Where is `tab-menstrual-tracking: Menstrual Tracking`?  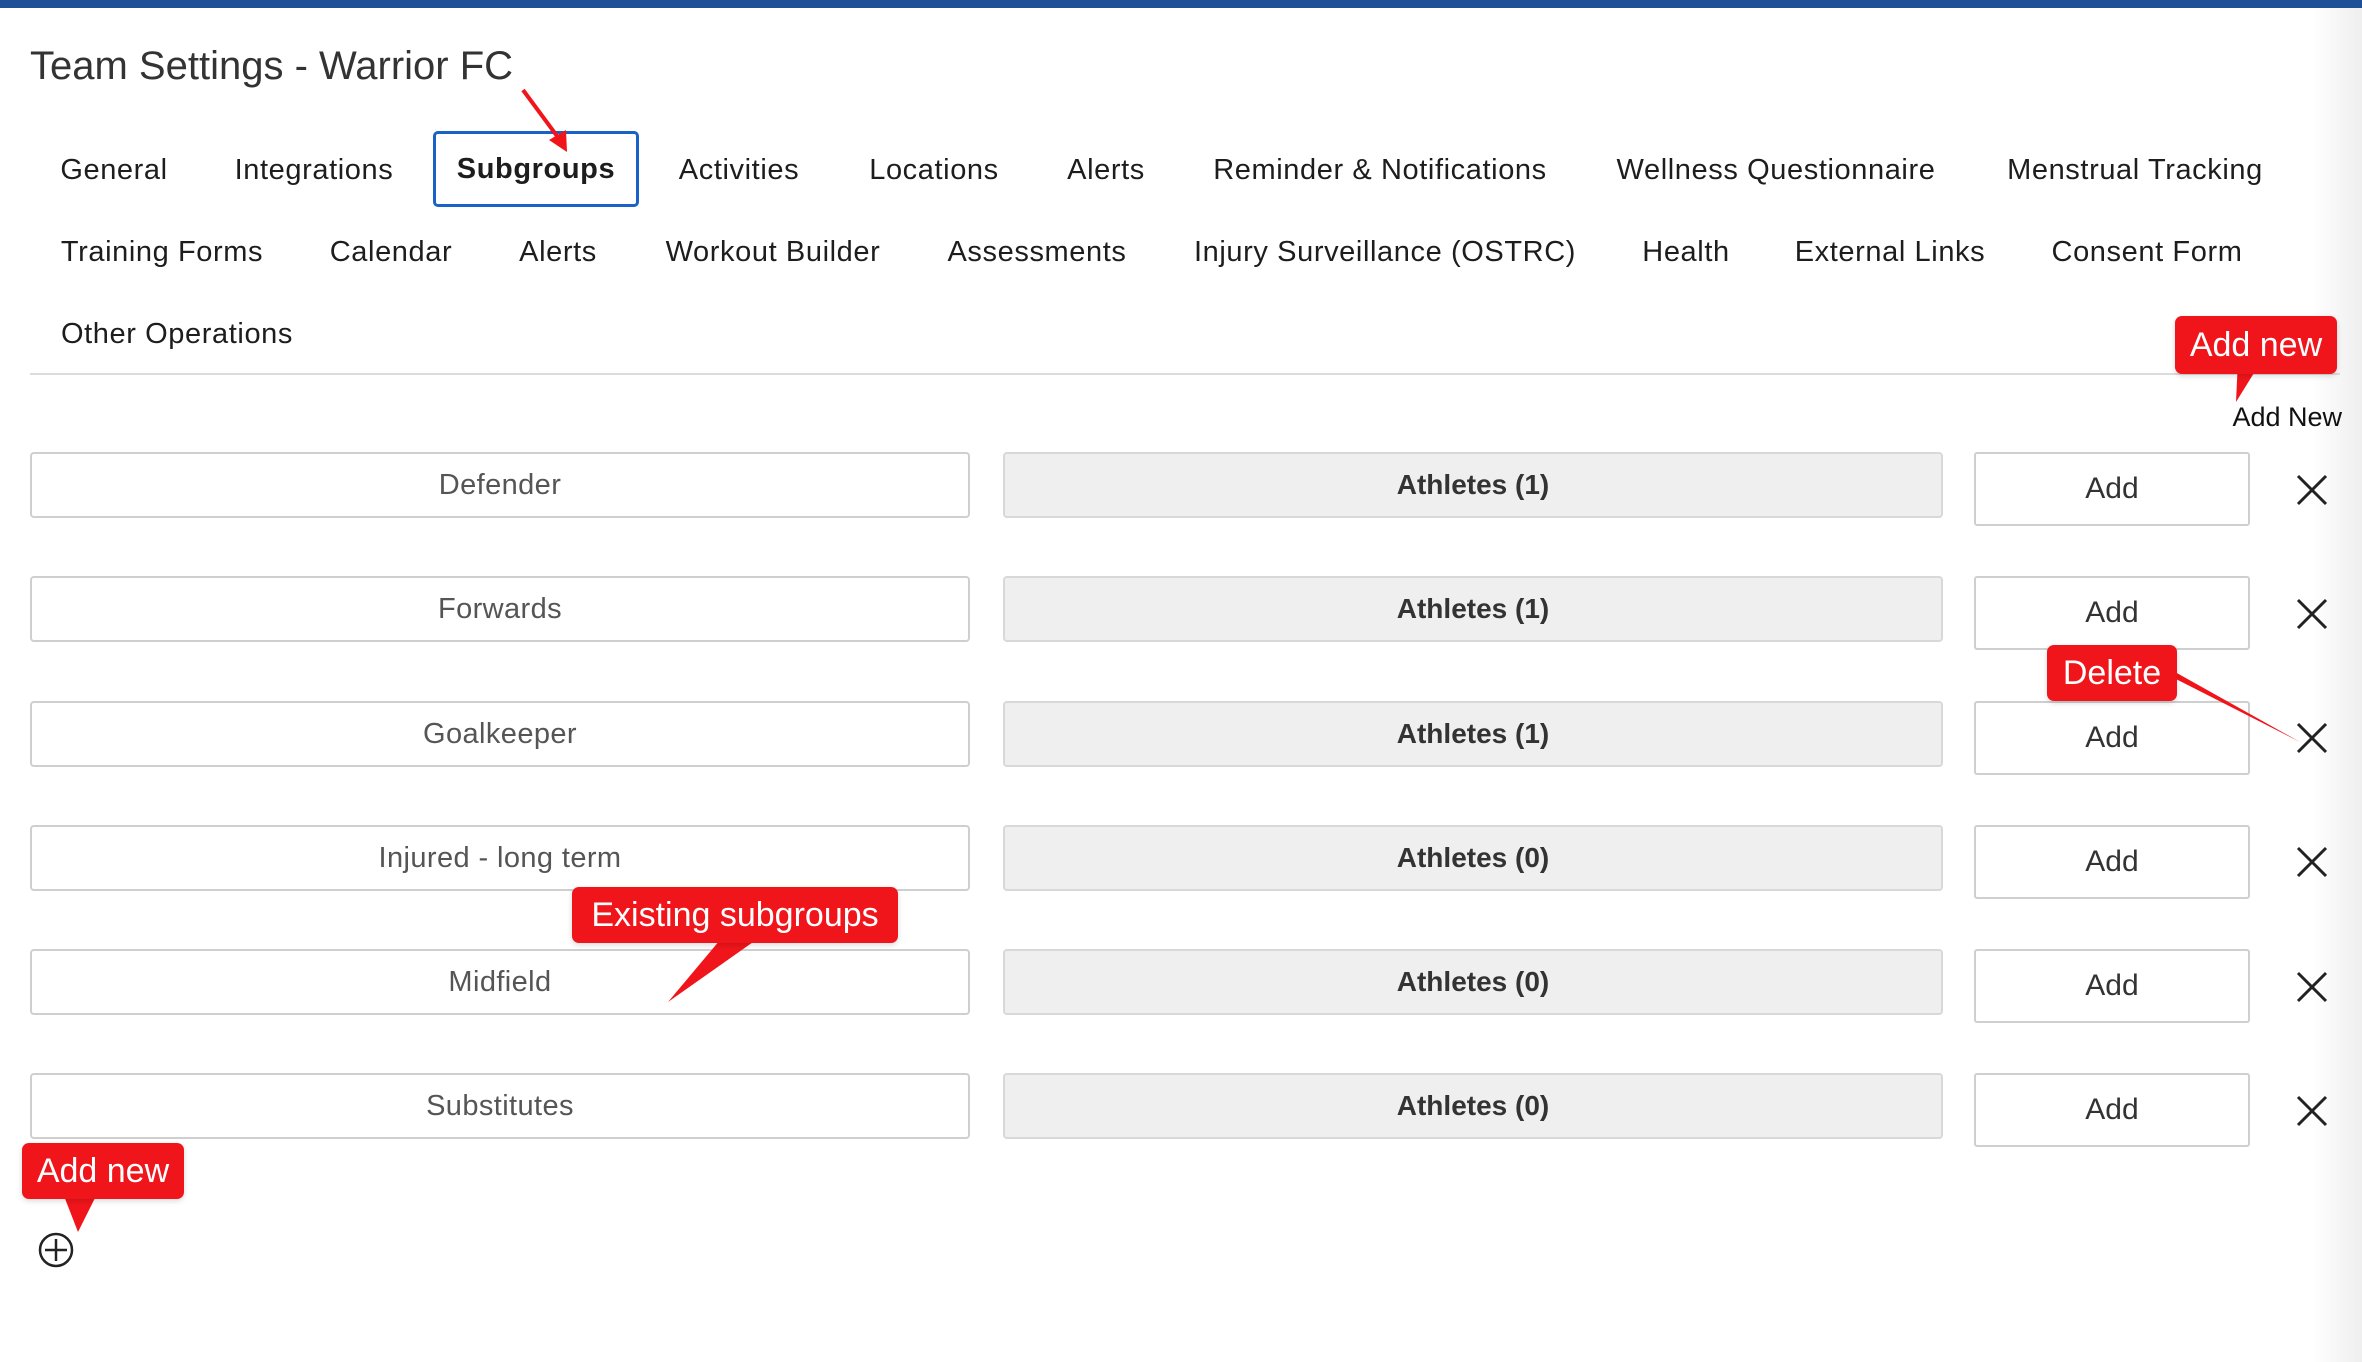 tab-menstrual-tracking: Menstrual Tracking is located at coordinates (2135, 170).